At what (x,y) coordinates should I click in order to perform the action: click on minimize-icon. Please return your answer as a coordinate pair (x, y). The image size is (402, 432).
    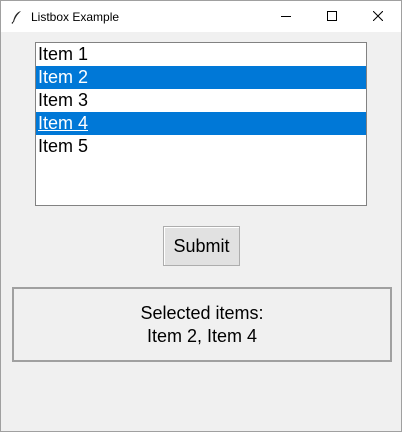
    Looking at the image, I should click on (286, 17).